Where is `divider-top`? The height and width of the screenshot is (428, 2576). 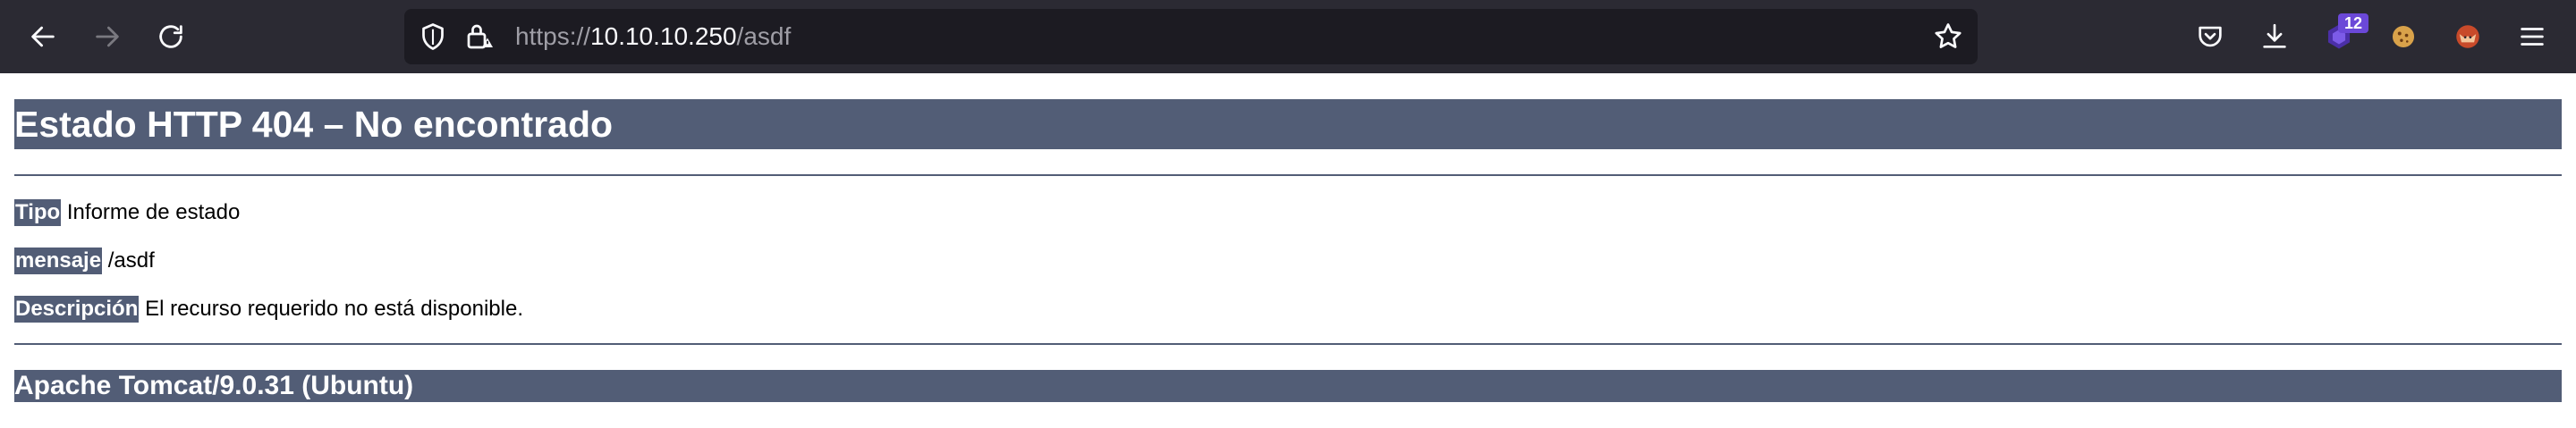 divider-top is located at coordinates (1288, 175).